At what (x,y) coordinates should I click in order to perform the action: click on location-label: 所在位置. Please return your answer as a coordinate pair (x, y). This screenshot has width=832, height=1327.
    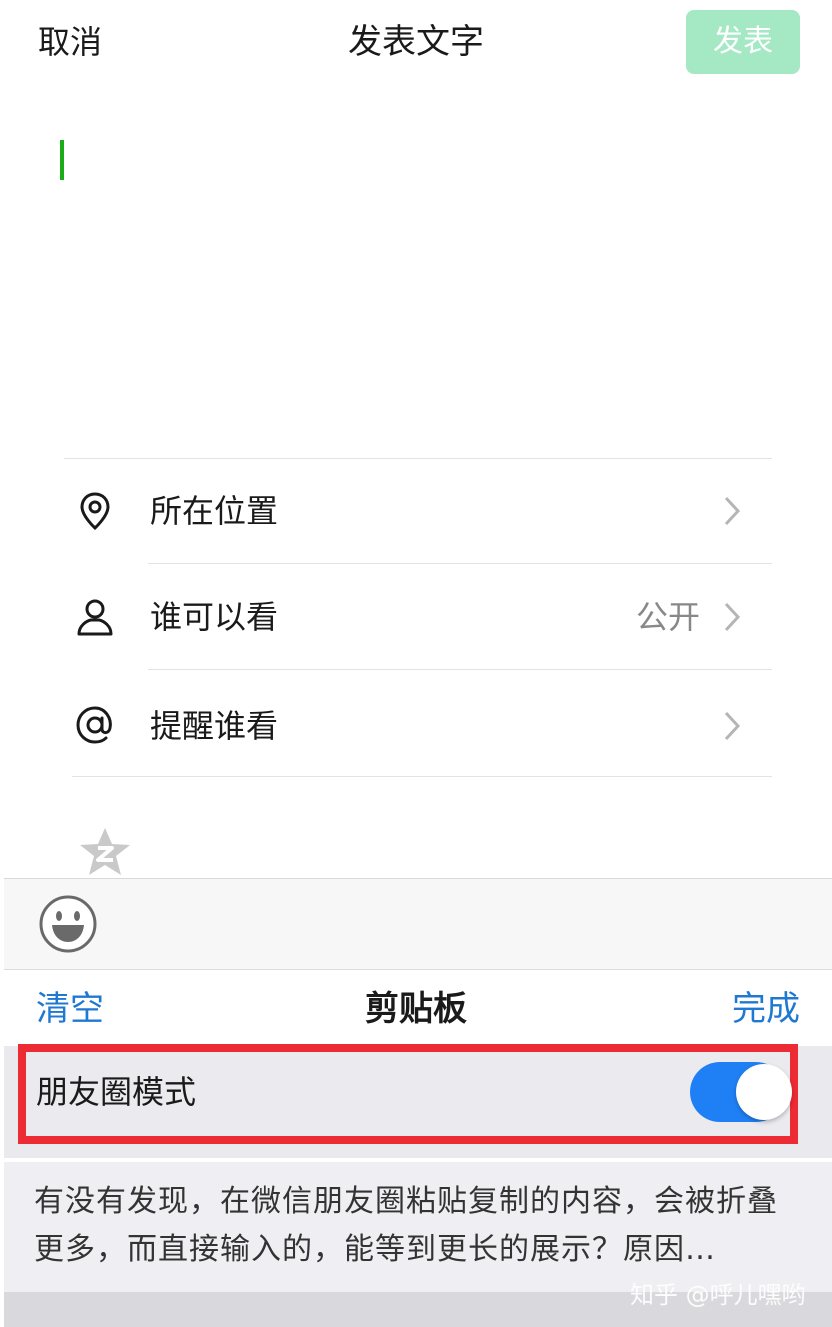
    Looking at the image, I should click on (214, 511).